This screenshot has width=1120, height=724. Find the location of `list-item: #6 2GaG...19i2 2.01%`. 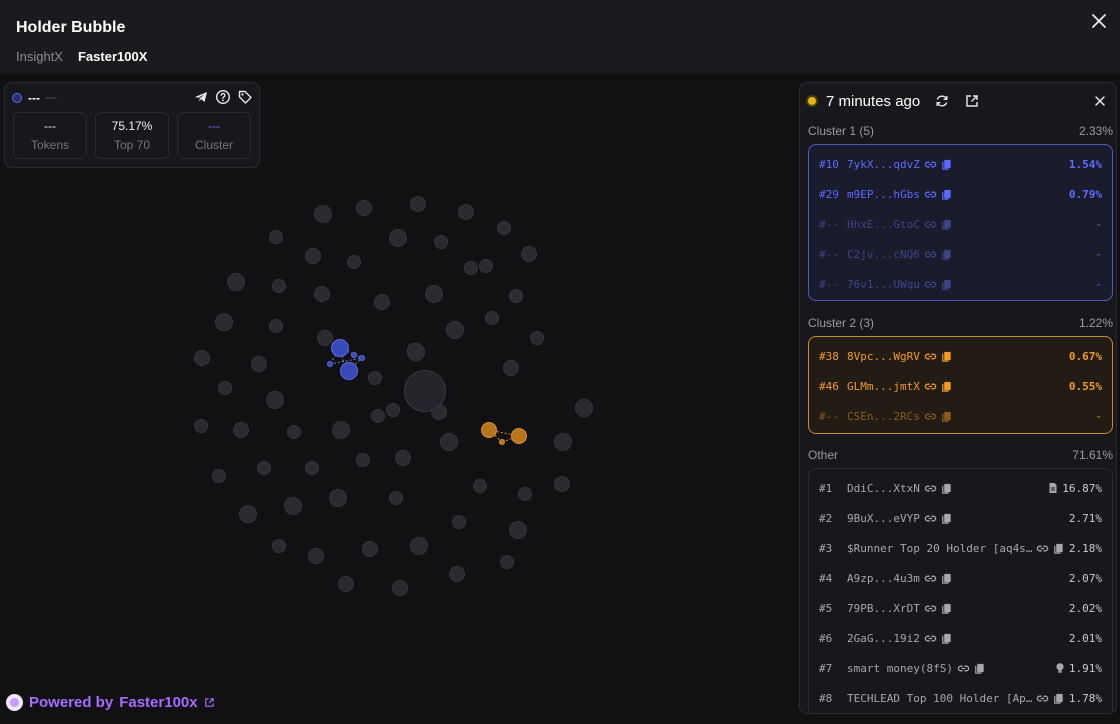

list-item: #6 2GaG...19i2 2.01% is located at coordinates (960, 638).